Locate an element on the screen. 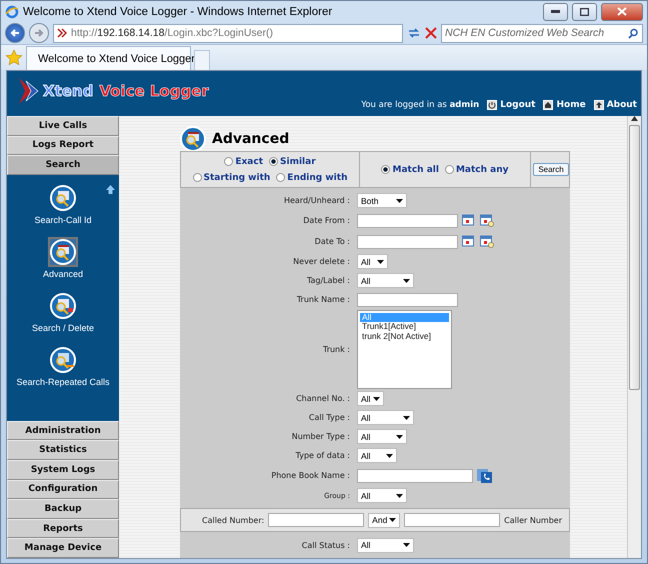 The image size is (648, 564). forward-button is located at coordinates (39, 33).